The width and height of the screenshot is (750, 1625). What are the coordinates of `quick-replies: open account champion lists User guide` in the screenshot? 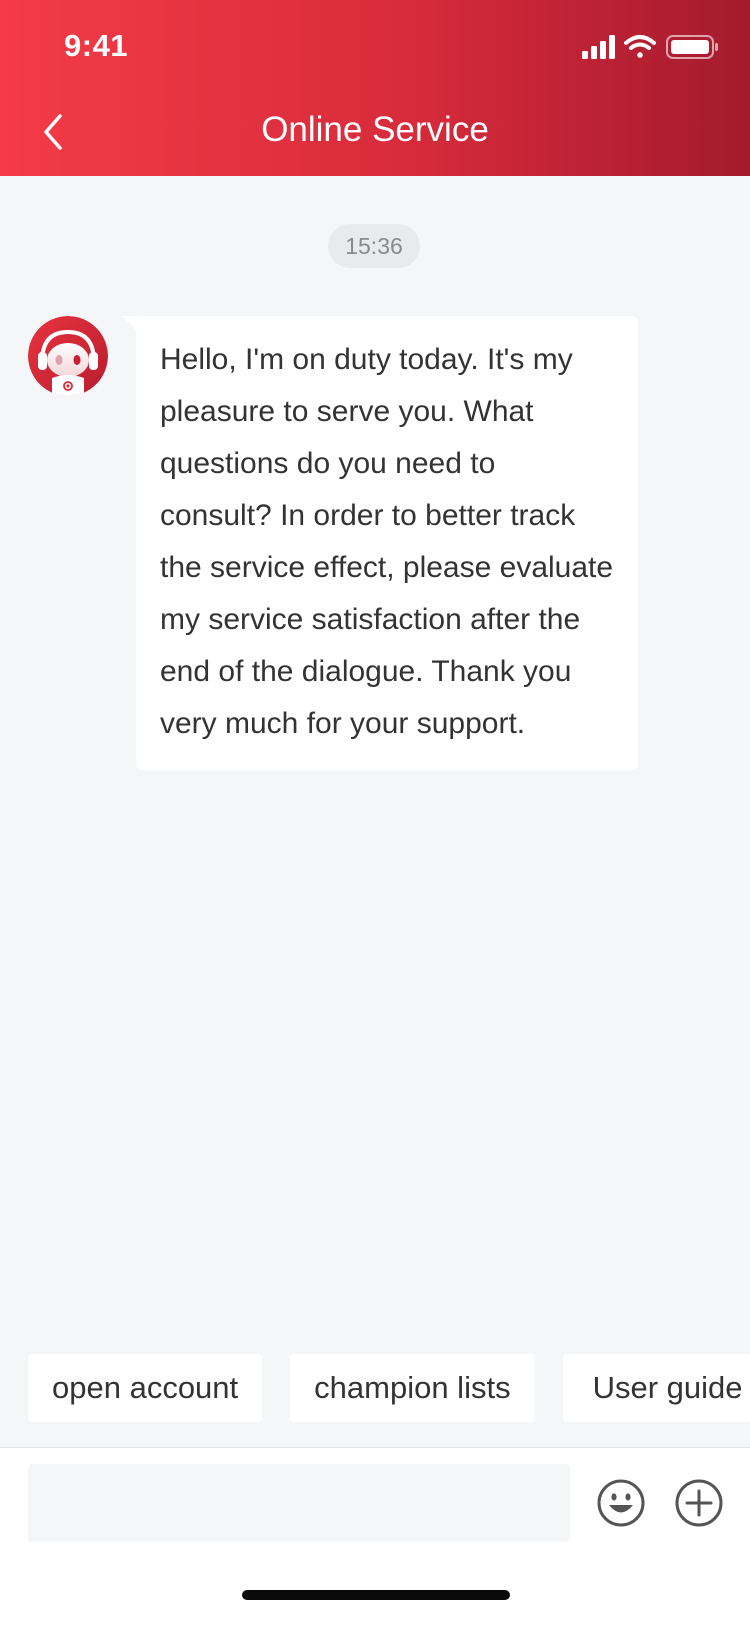 It's located at (389, 1388).